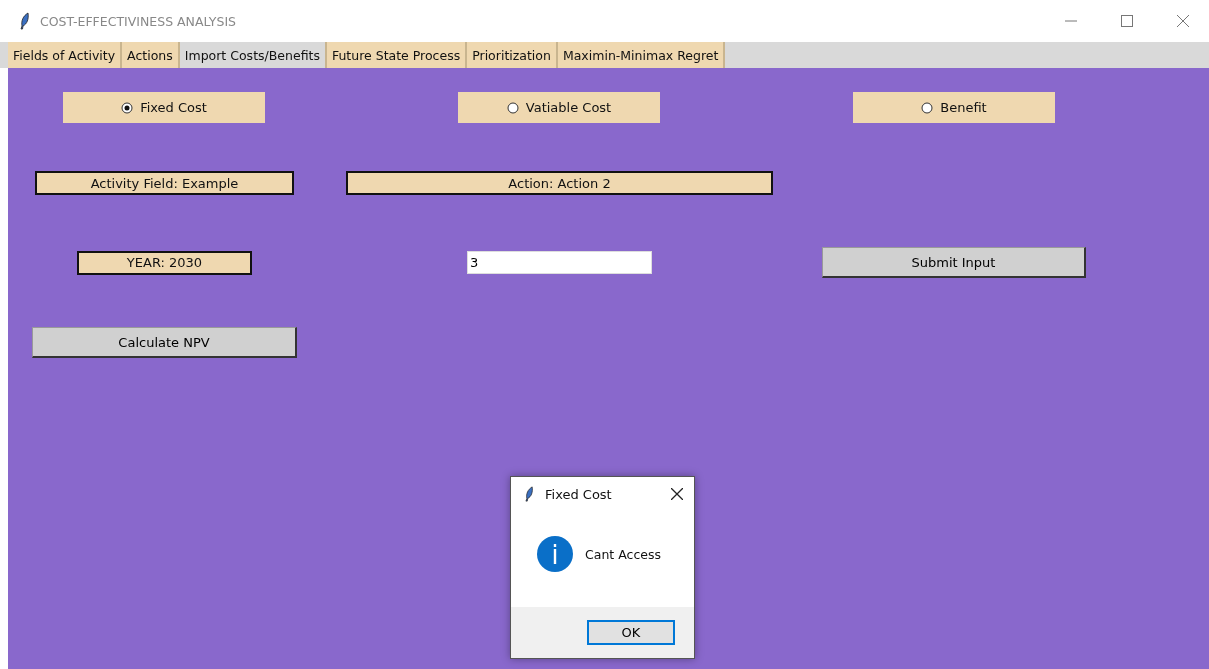 The height and width of the screenshot is (669, 1209). Describe the element at coordinates (397, 55) in the screenshot. I see `tab: Future State Process` at that location.